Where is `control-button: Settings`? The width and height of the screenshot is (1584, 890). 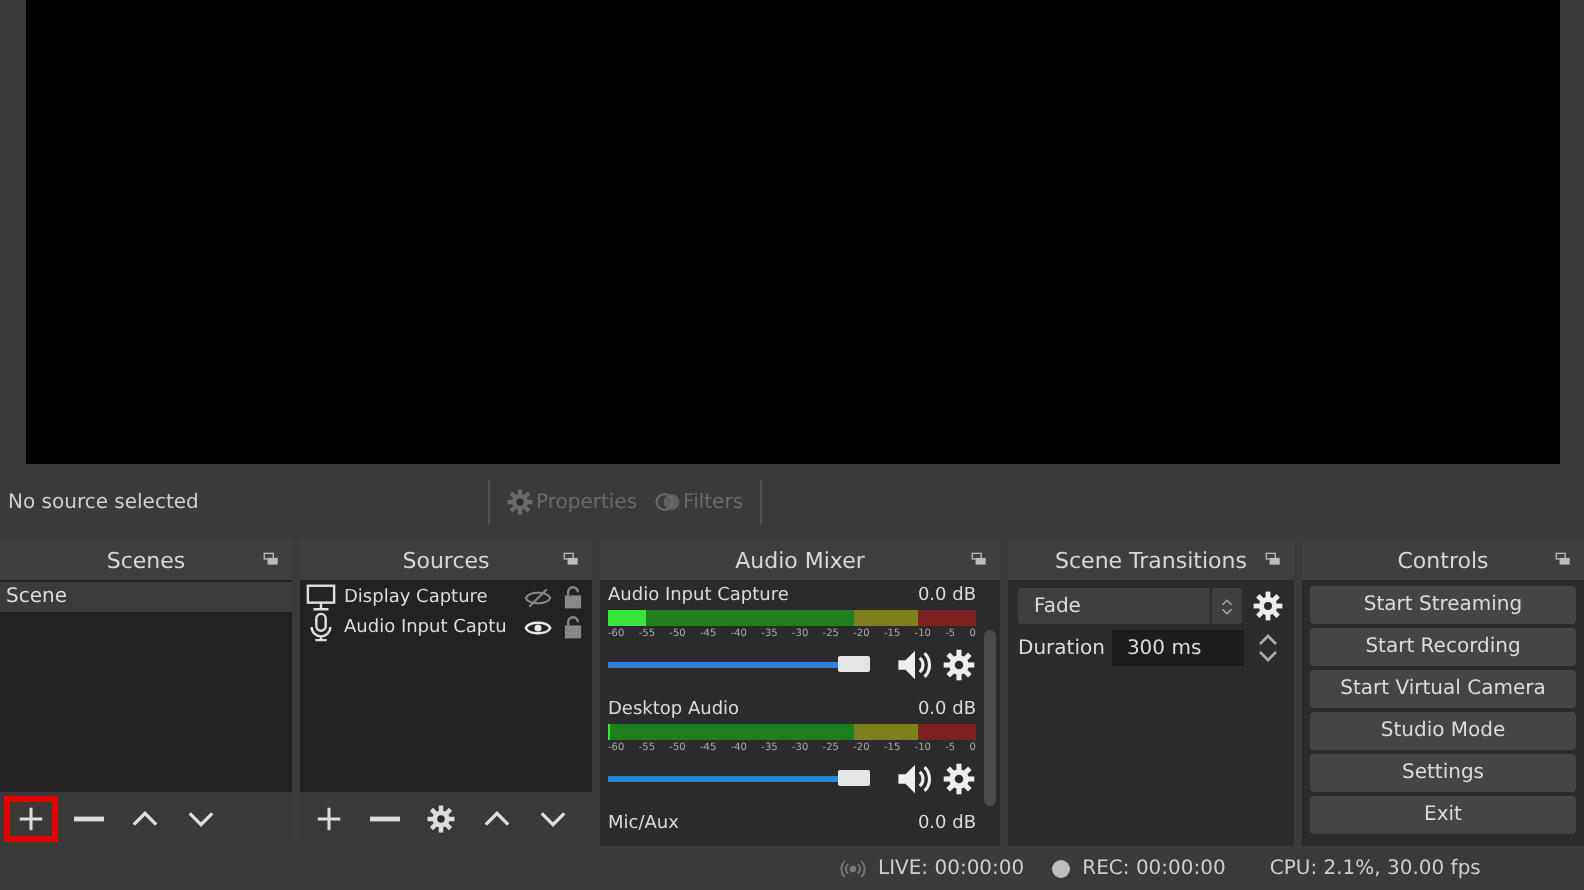
control-button: Settings is located at coordinates (1443, 773).